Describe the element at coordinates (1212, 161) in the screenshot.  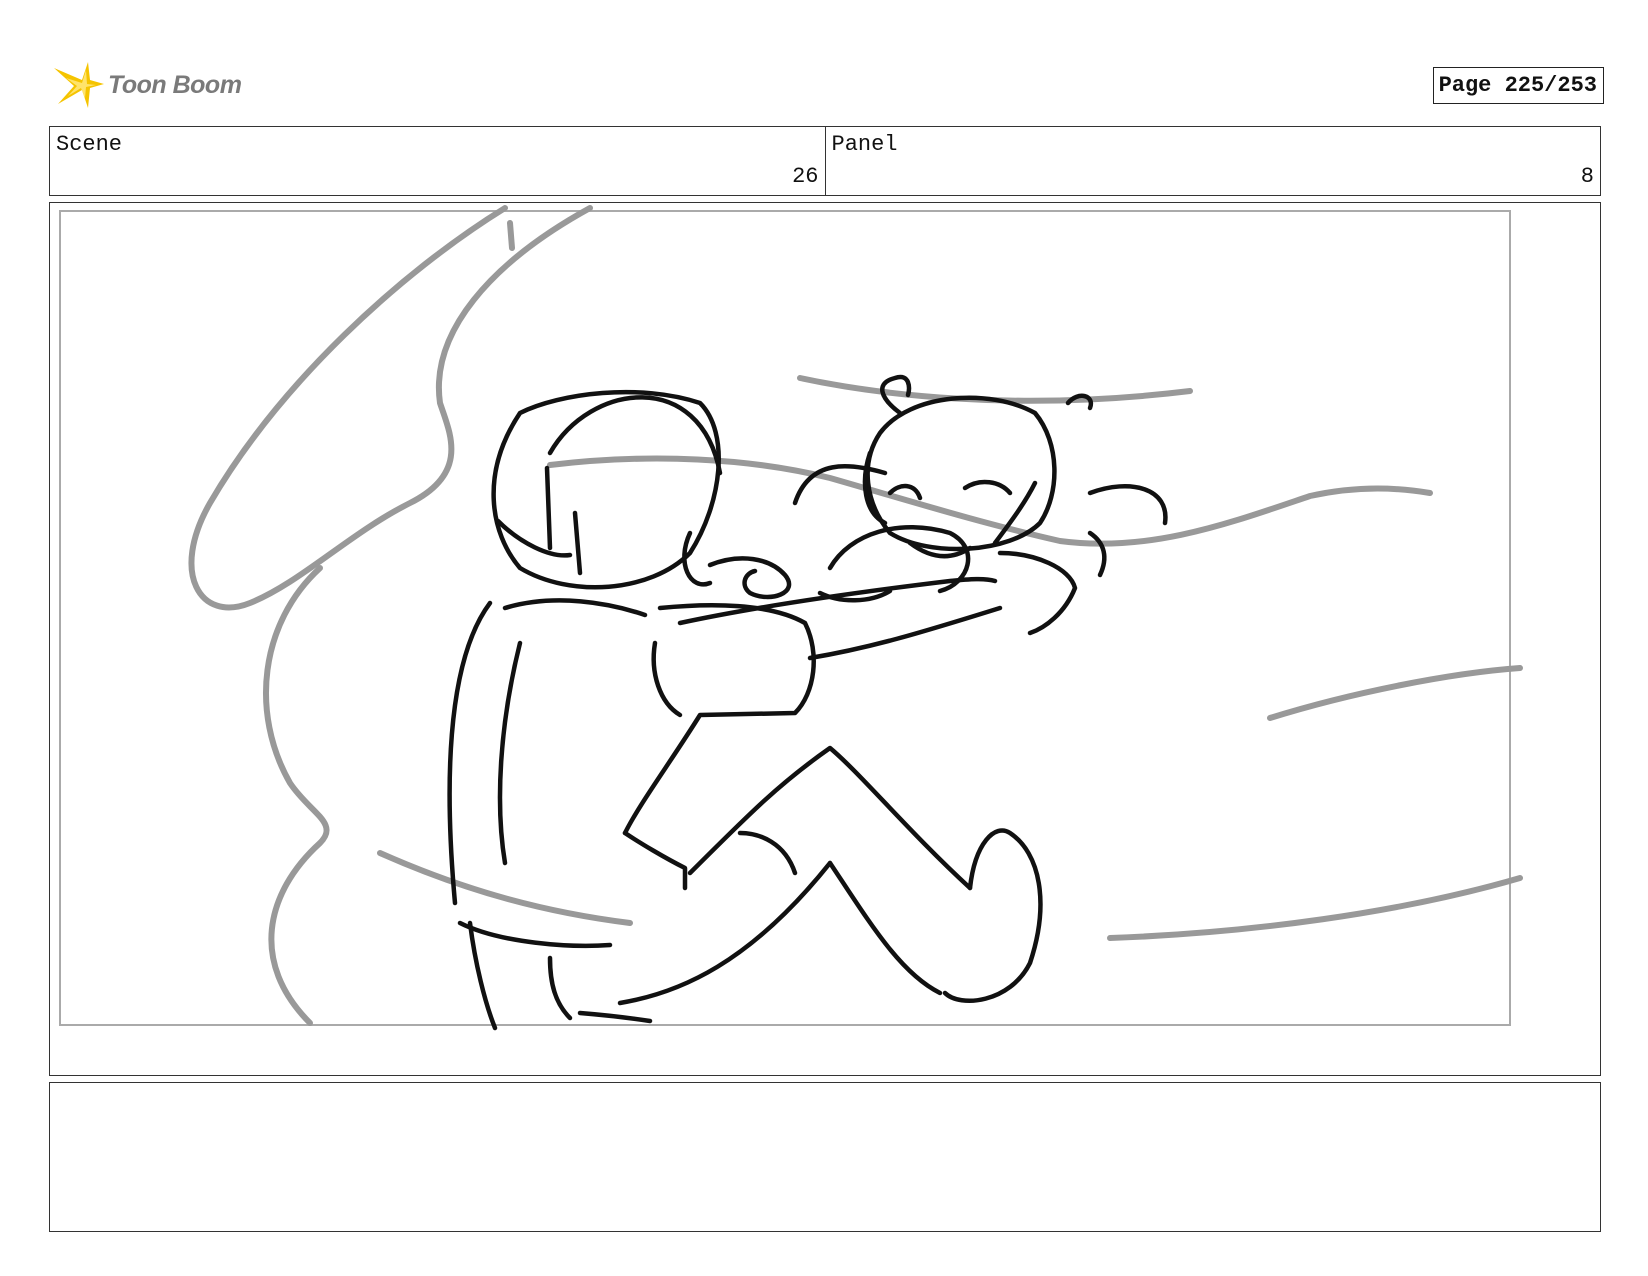
I see `panel-cell: Panel 8` at that location.